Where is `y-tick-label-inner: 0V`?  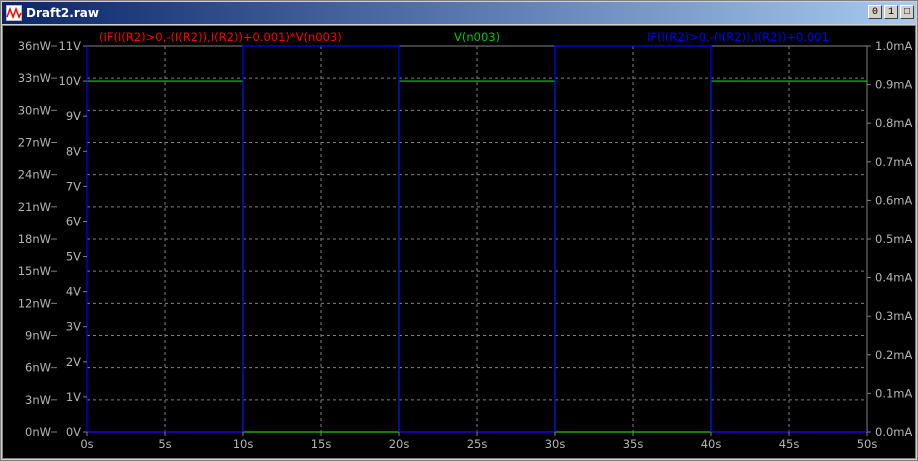 y-tick-label-inner: 0V is located at coordinates (73, 432).